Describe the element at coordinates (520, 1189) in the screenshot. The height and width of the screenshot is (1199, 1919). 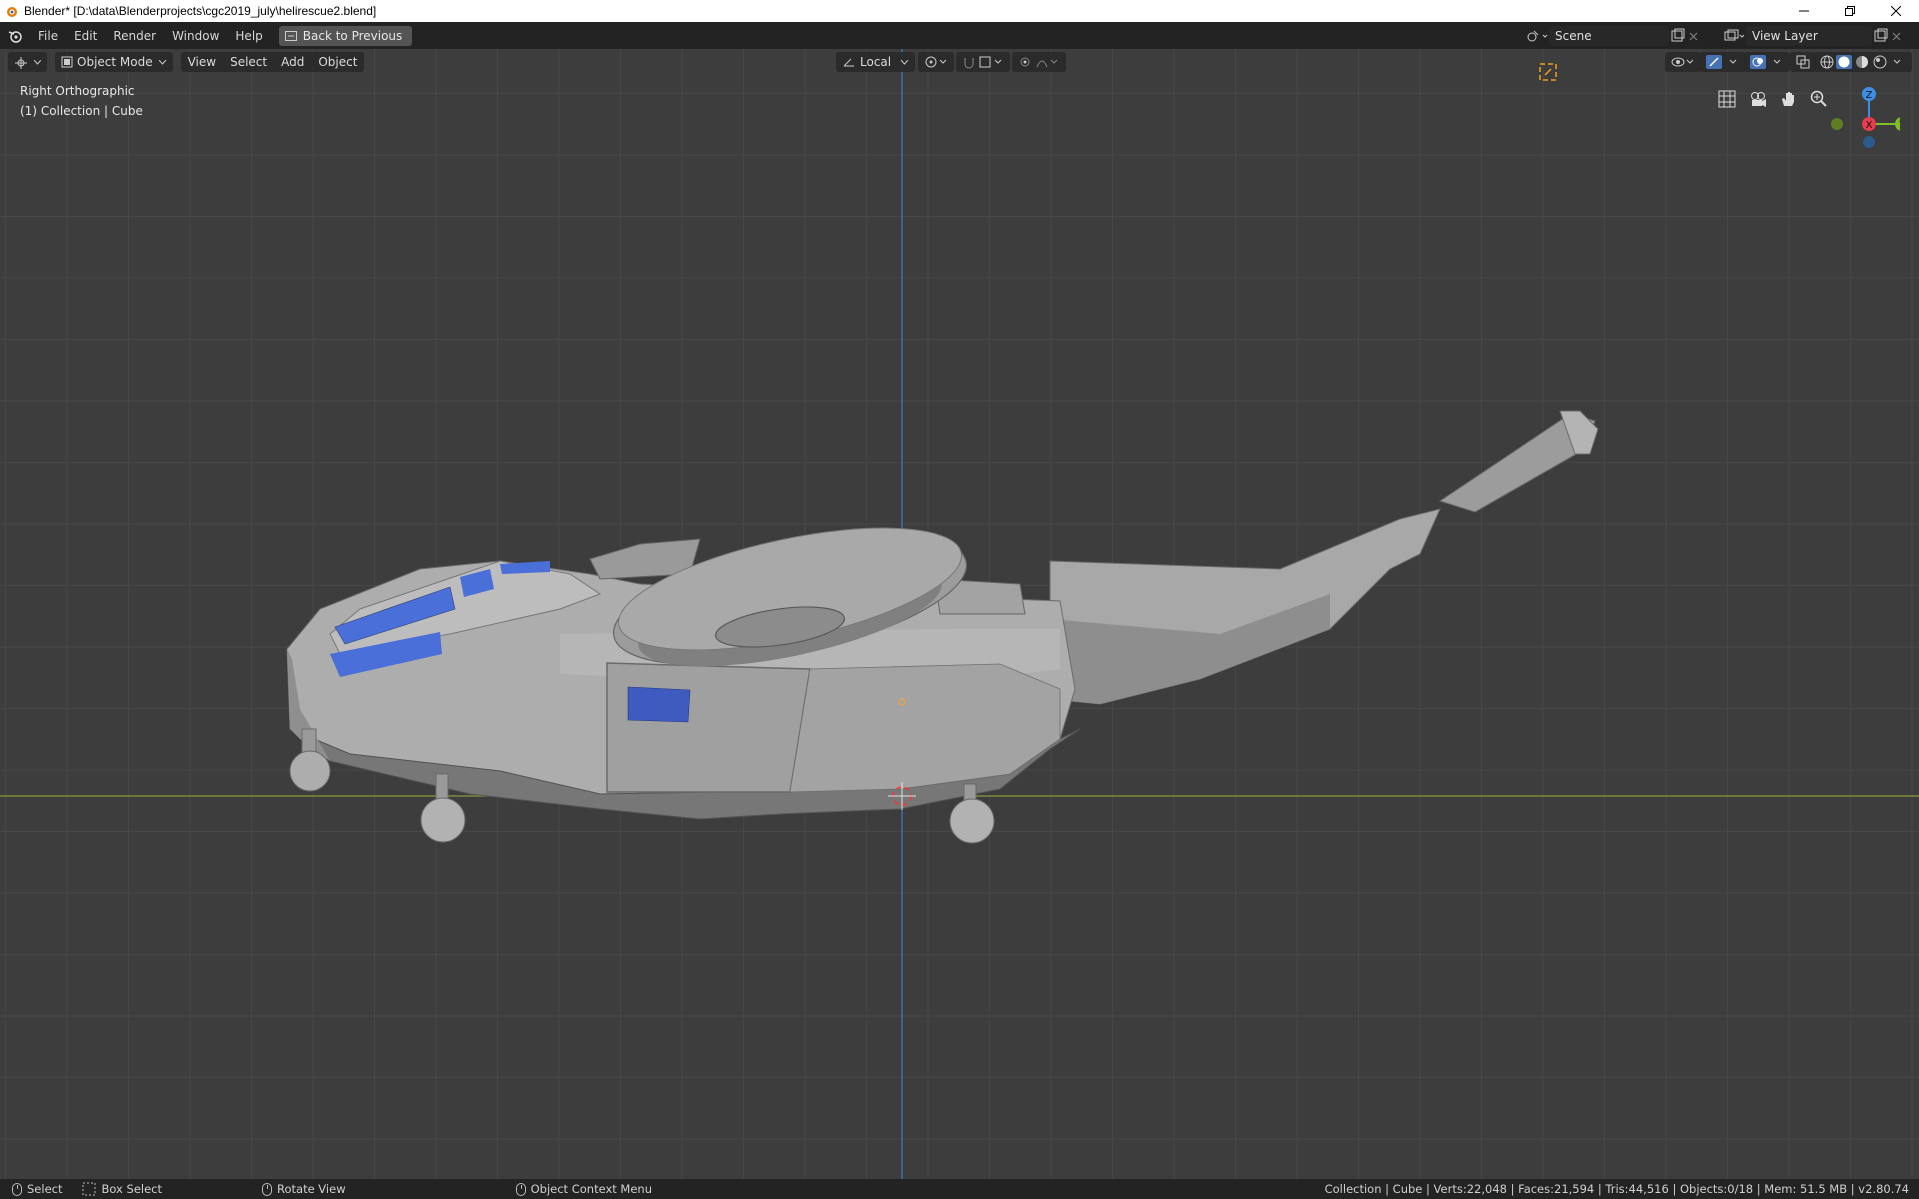
I see `right-mouse-icon` at that location.